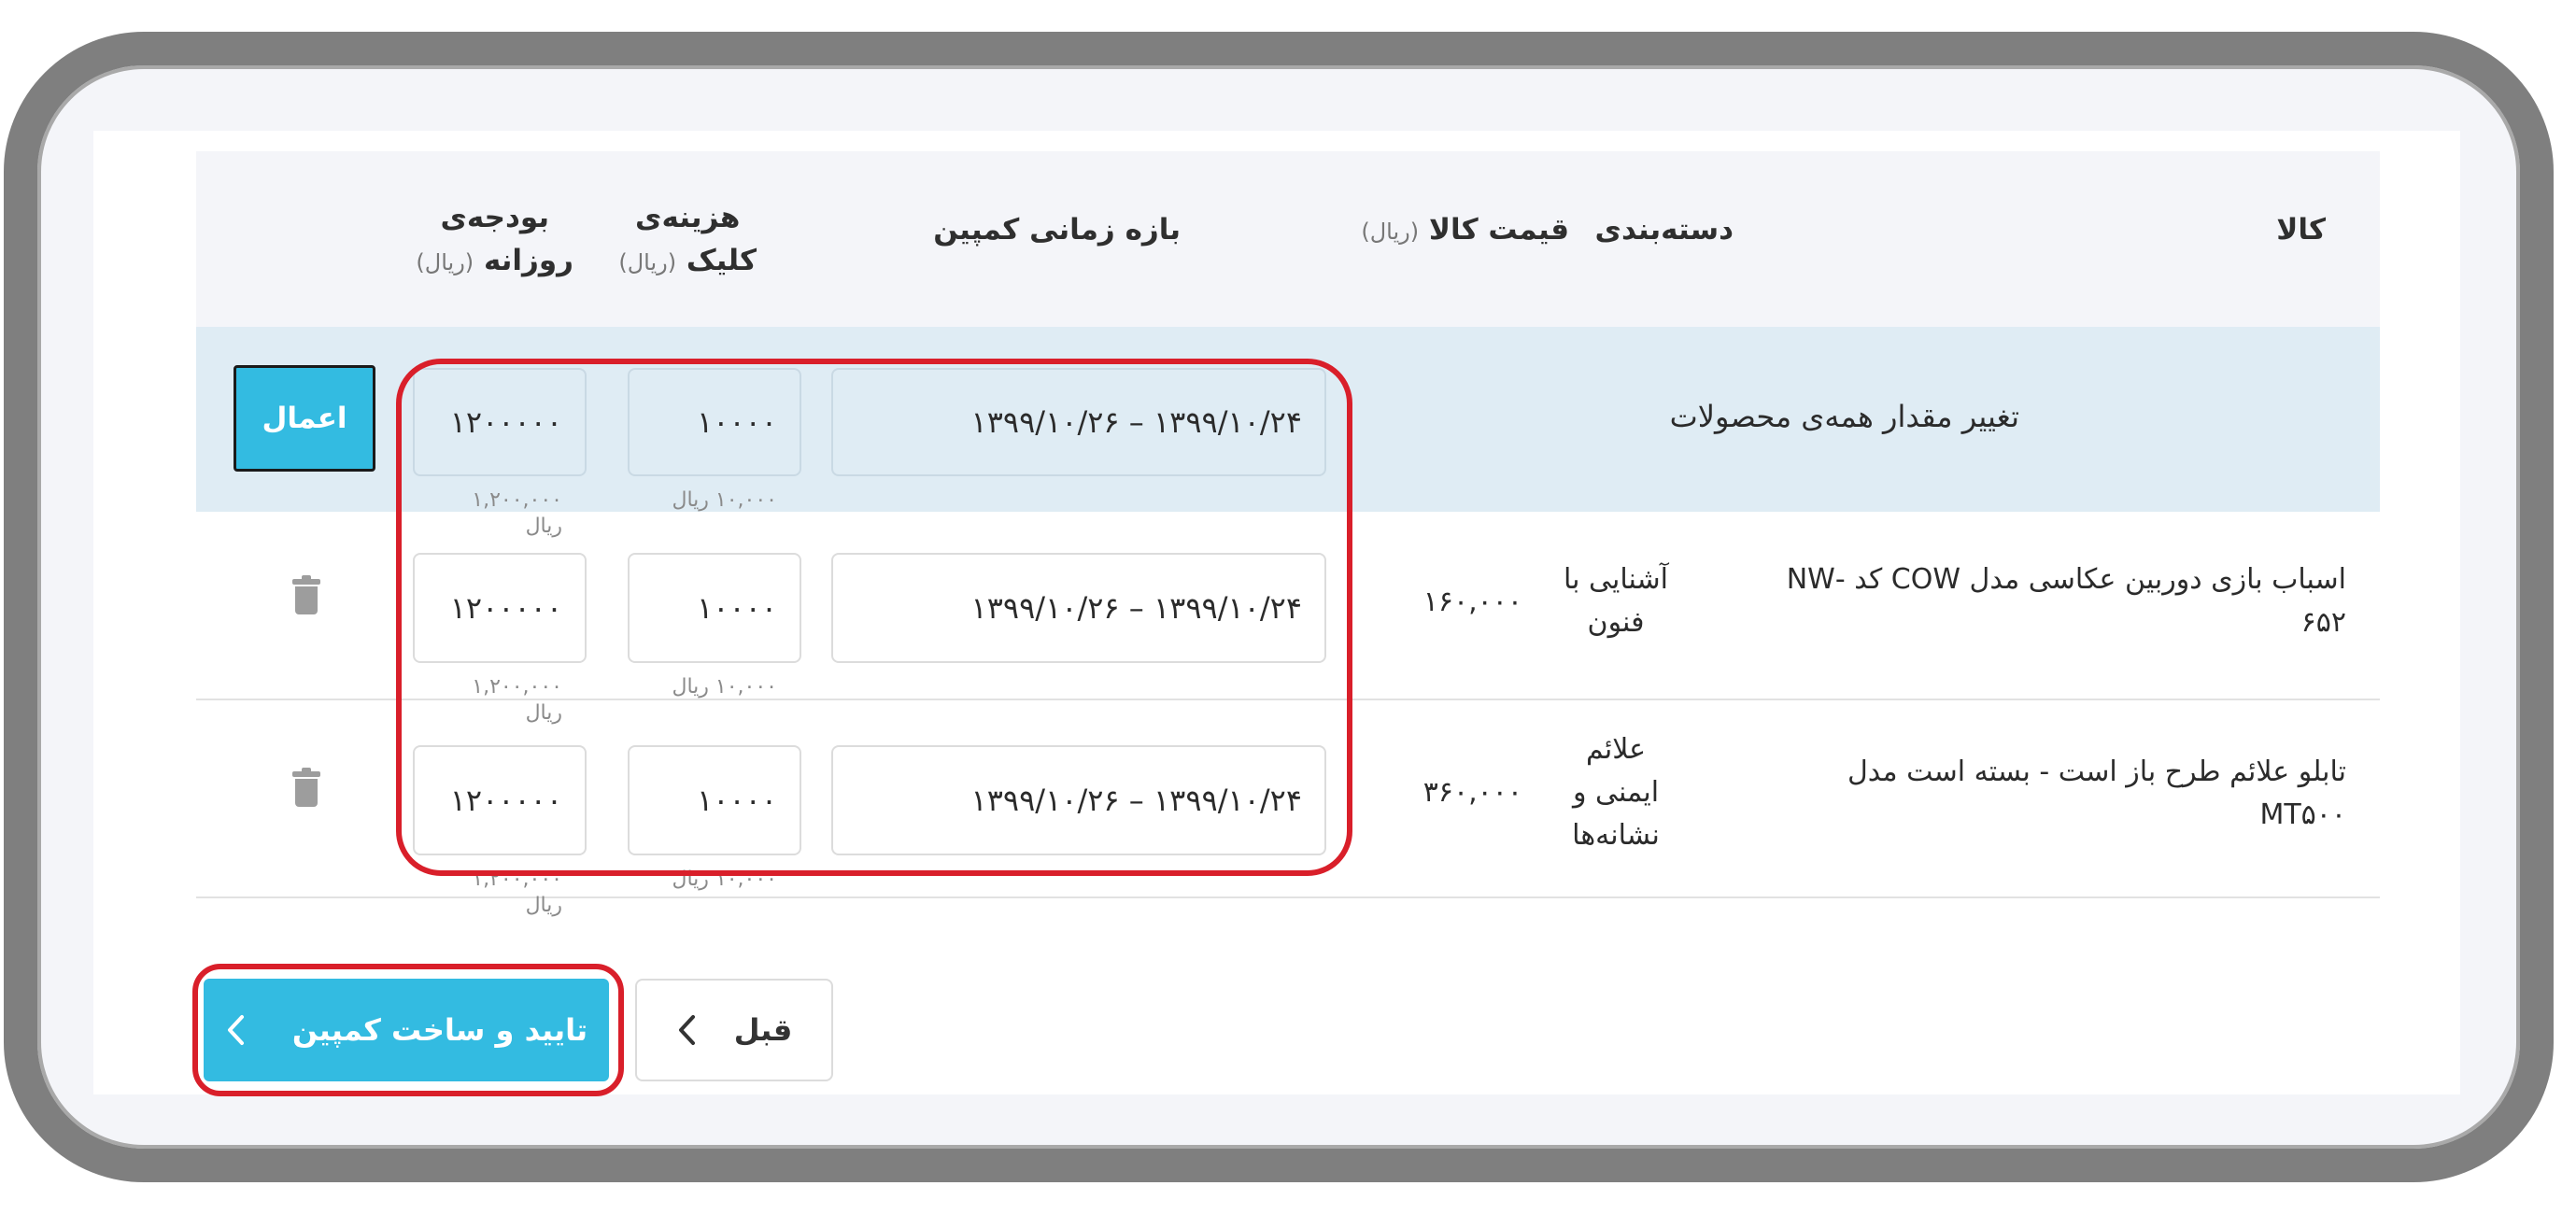 The image size is (2576, 1214). What do you see at coordinates (1616, 749) in the screenshot?
I see `row-category-line1: علائم` at bounding box center [1616, 749].